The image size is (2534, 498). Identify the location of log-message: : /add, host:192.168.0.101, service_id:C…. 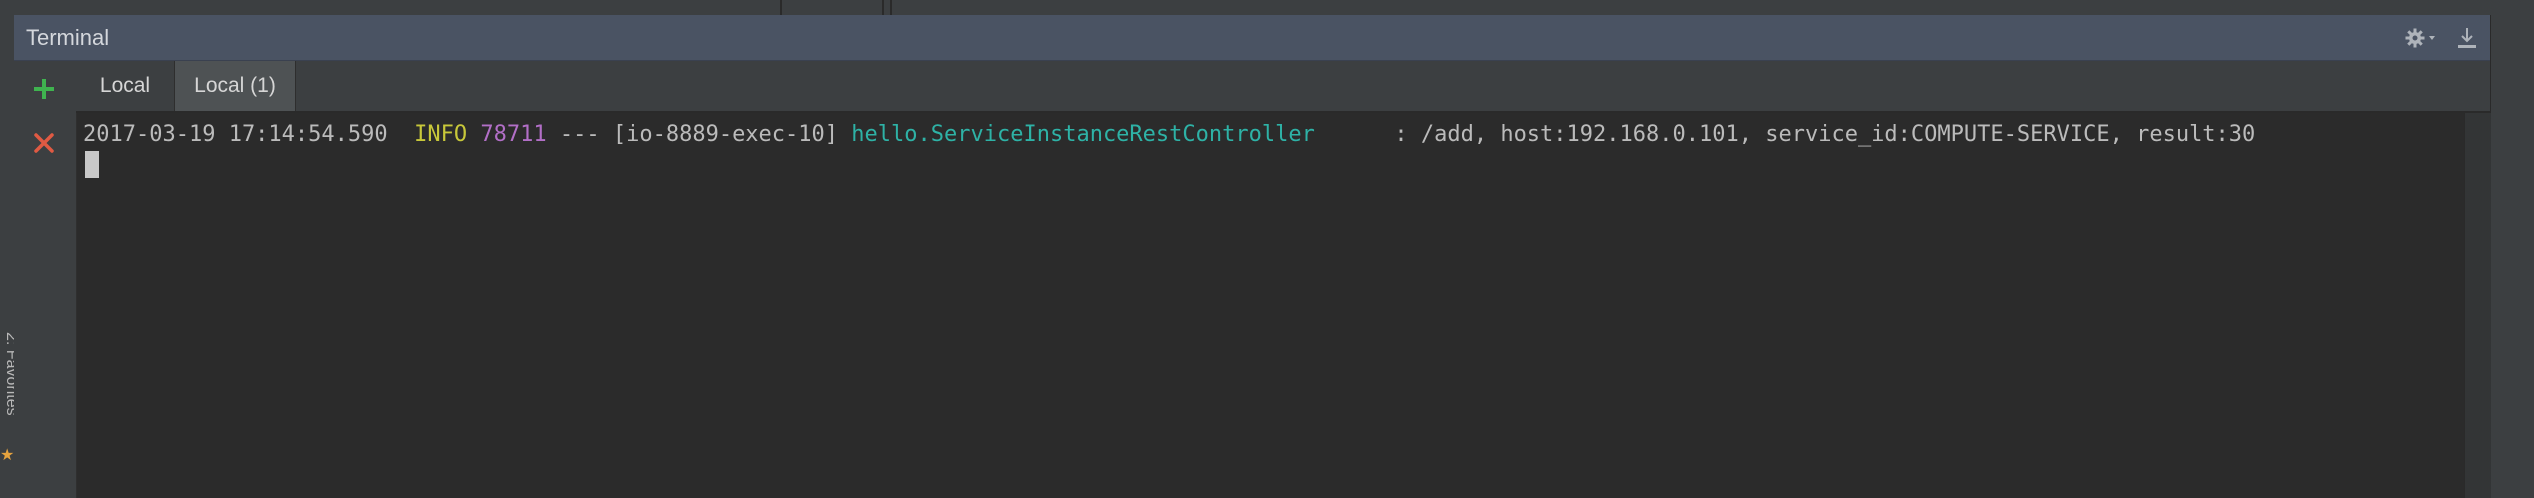
(1825, 134).